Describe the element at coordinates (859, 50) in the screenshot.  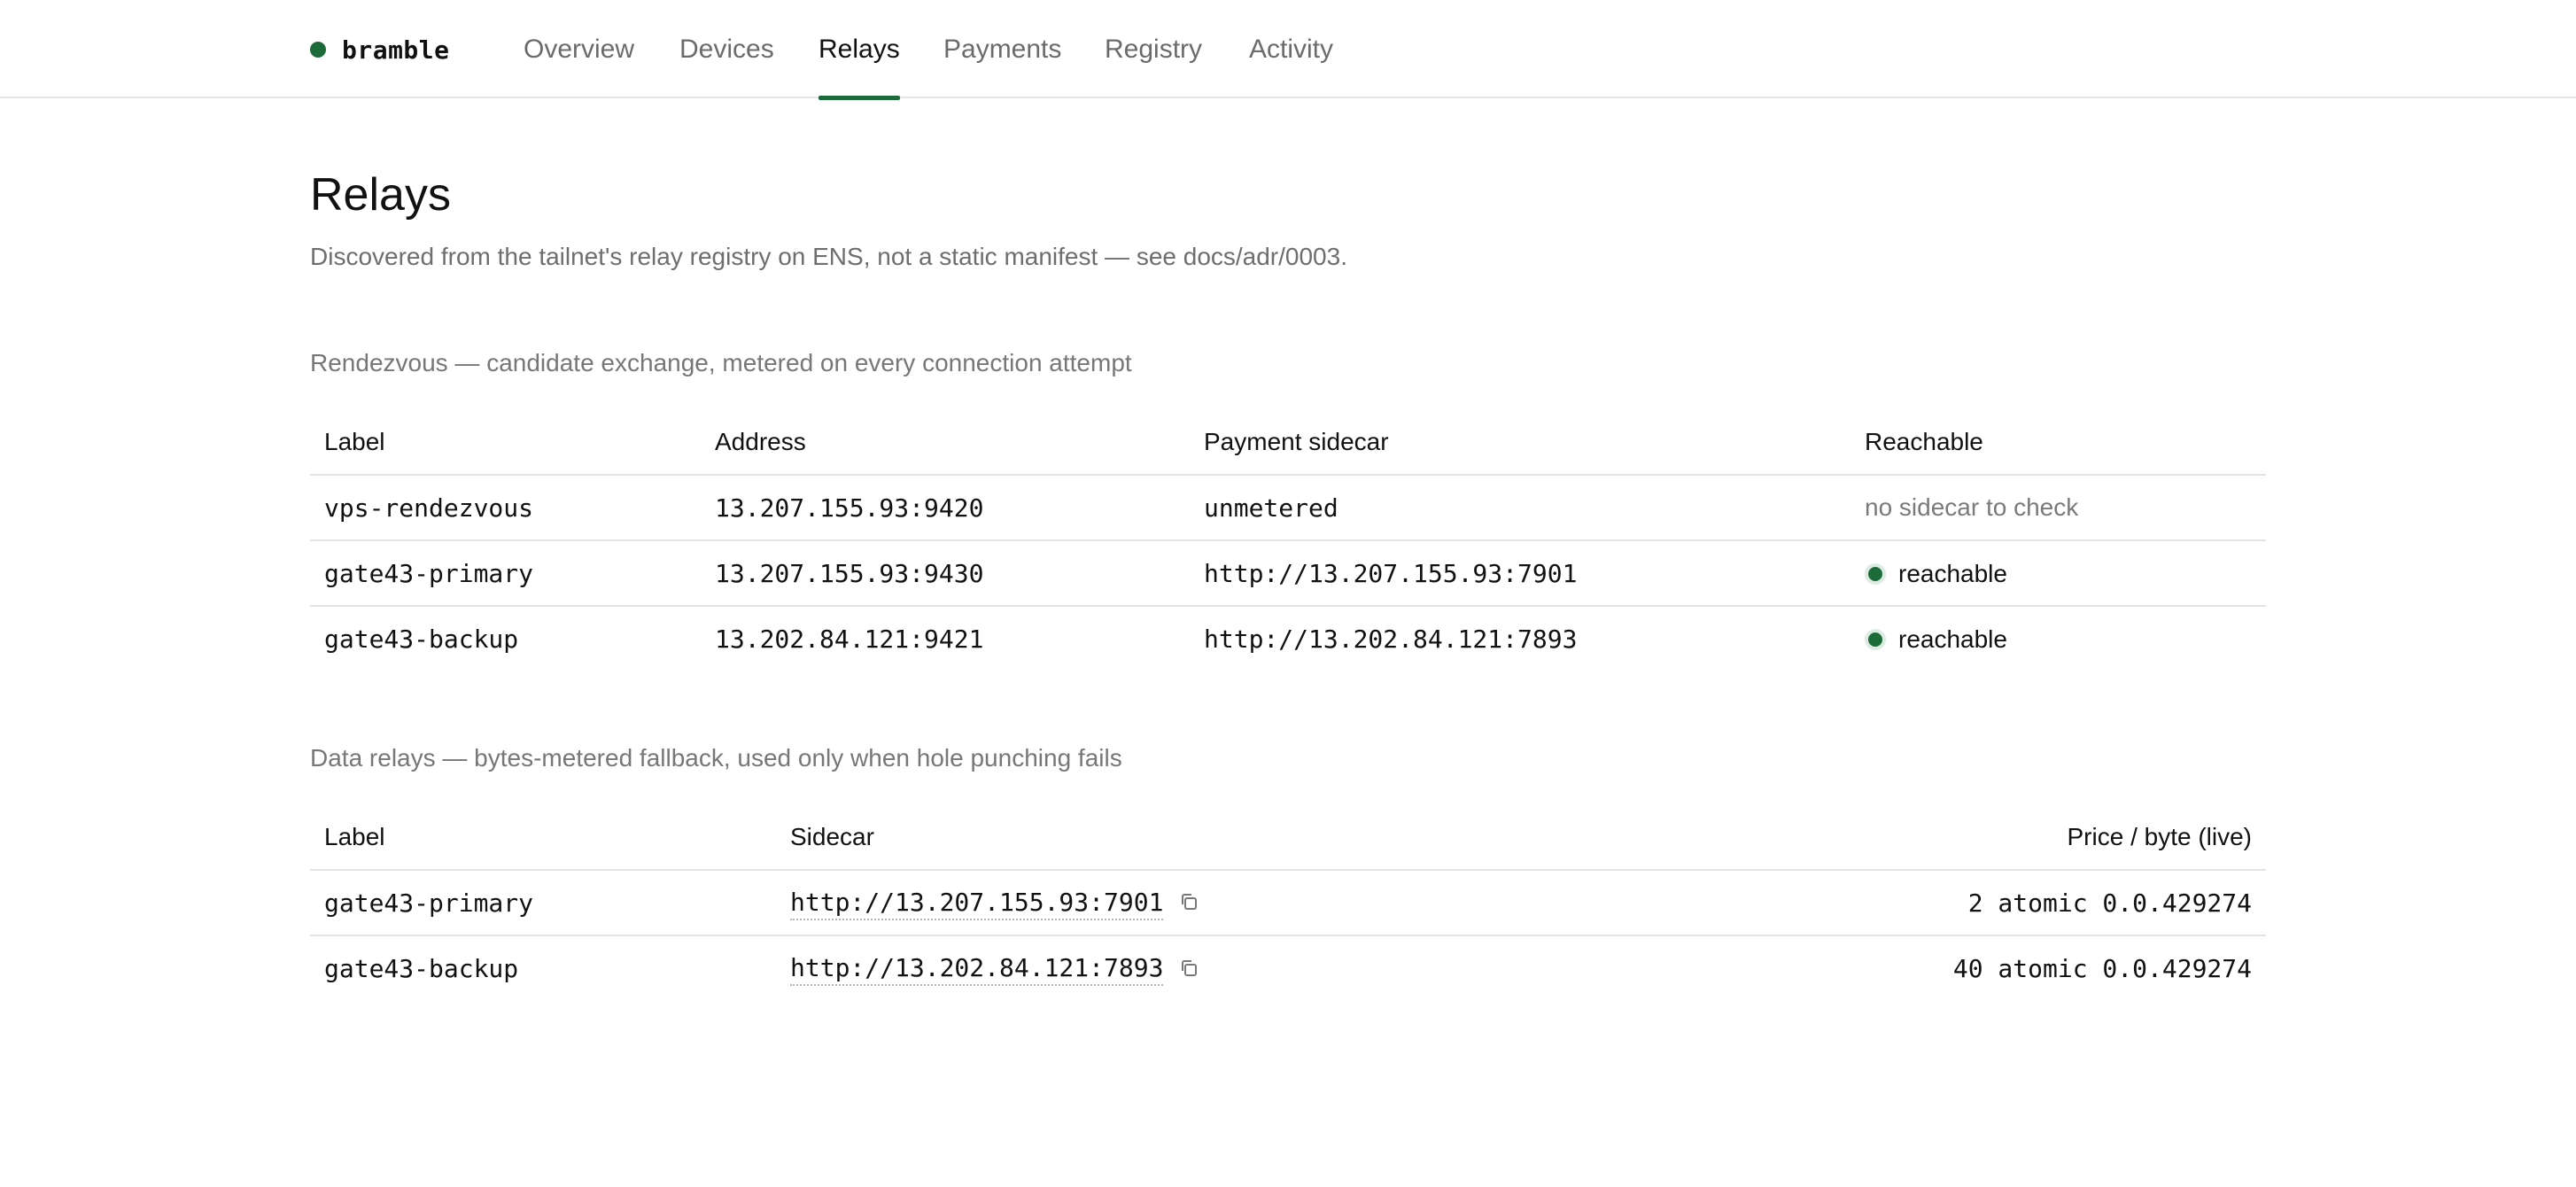
I see `tab-relays: Relays` at that location.